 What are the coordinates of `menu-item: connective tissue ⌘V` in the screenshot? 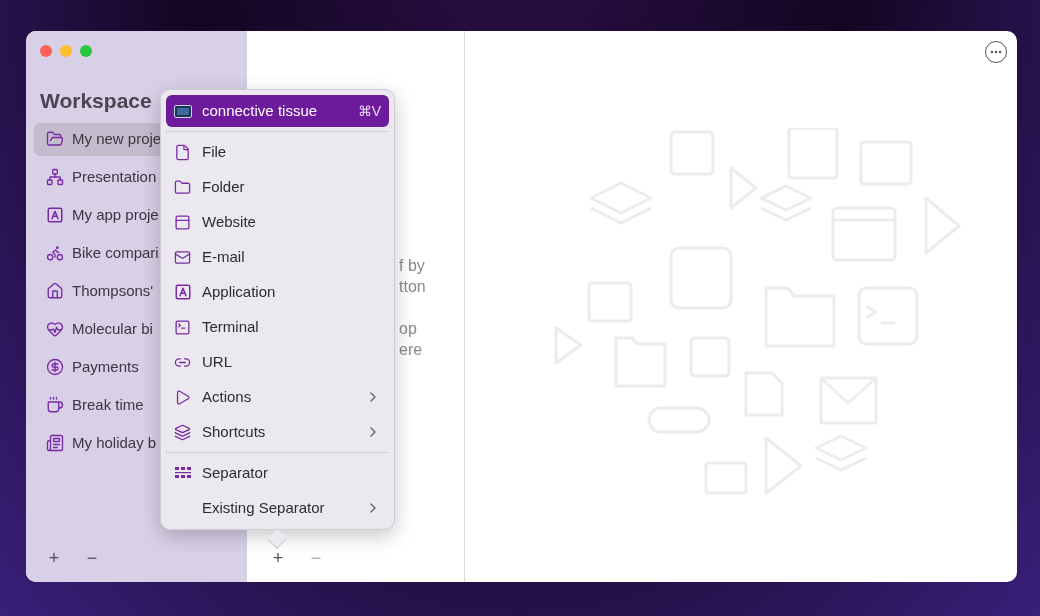 It's located at (277, 111).